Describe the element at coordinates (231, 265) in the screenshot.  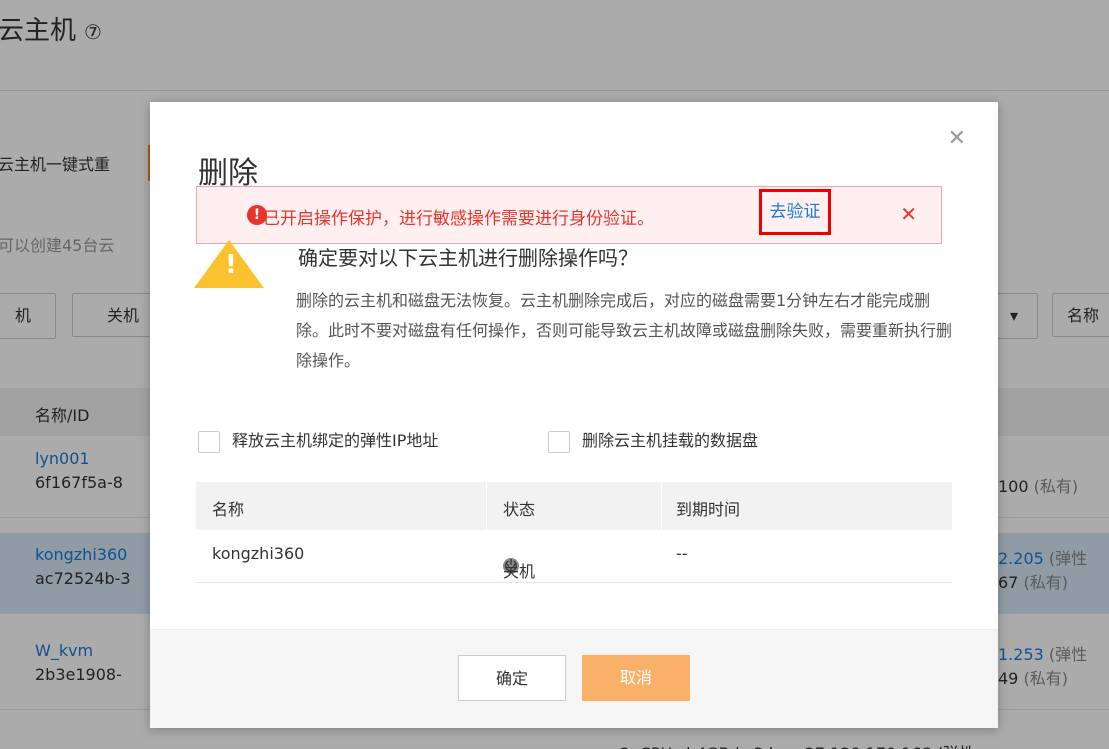
I see `warning-exclamation: !` at that location.